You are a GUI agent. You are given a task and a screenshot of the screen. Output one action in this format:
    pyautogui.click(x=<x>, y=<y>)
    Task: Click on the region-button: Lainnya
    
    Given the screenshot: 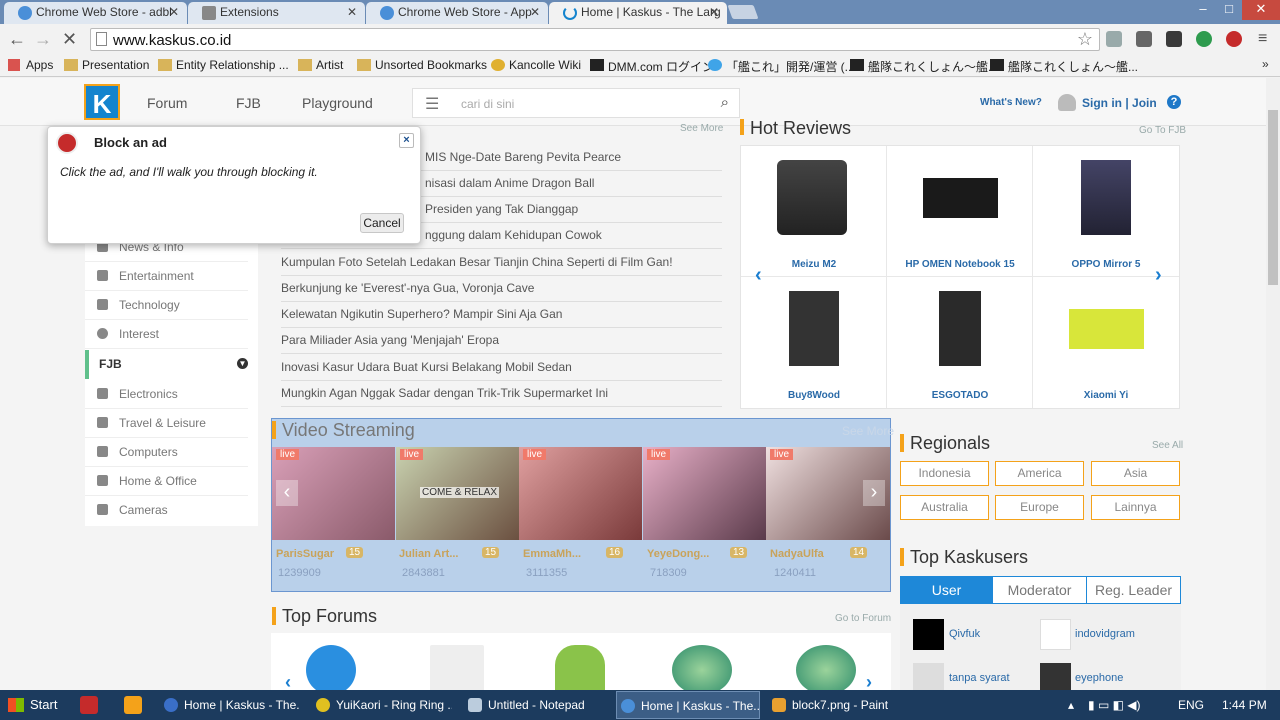 What is the action you would take?
    pyautogui.click(x=1135, y=507)
    